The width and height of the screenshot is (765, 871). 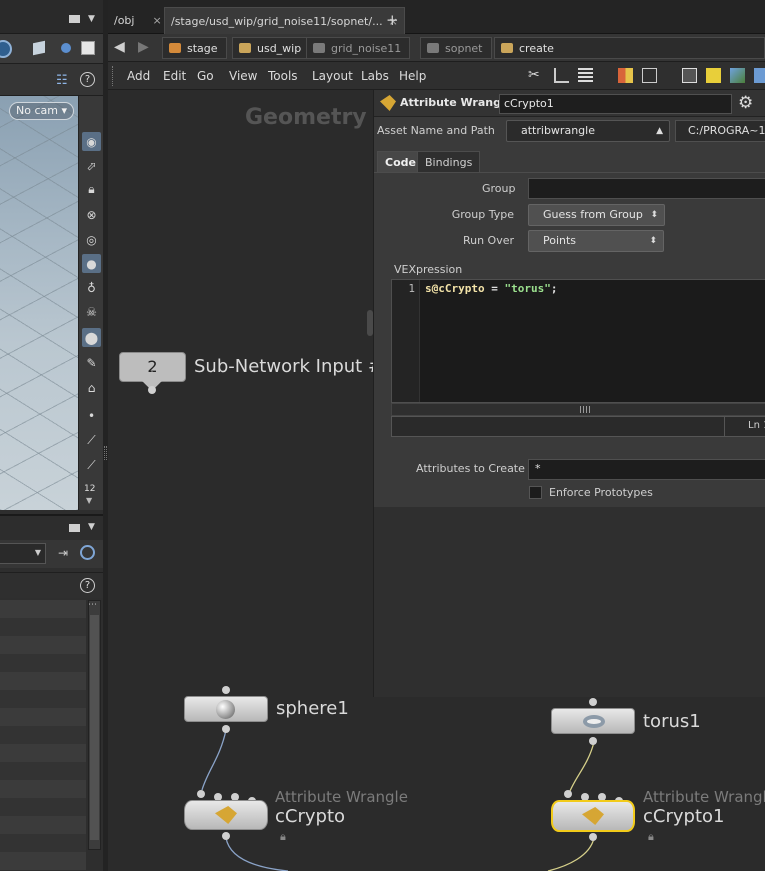 I want to click on code-editor-resize-handle, so click(x=578, y=409).